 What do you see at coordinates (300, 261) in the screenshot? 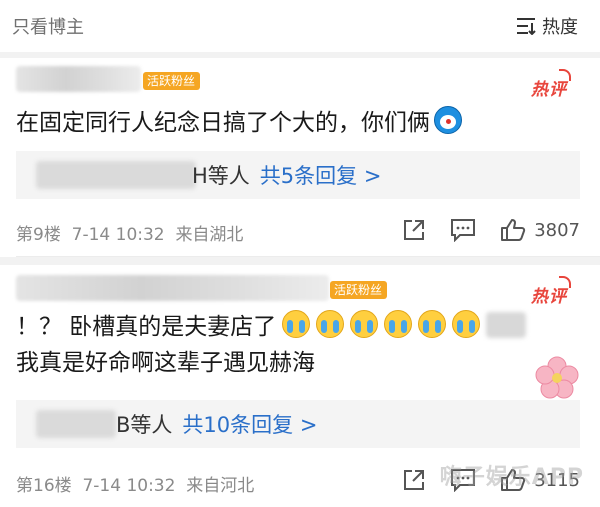
I see `section-divider` at bounding box center [300, 261].